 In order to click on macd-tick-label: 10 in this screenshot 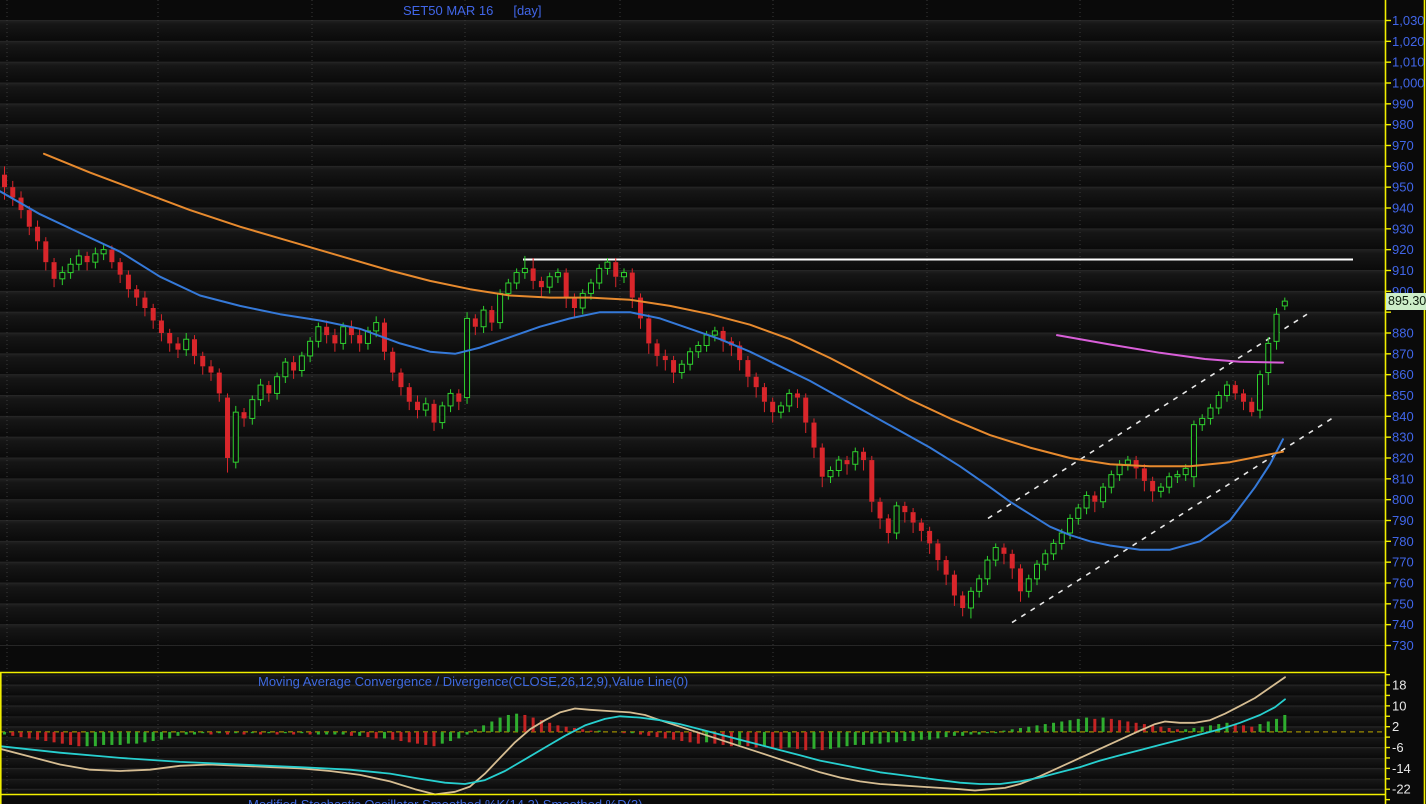, I will do `click(1399, 705)`.